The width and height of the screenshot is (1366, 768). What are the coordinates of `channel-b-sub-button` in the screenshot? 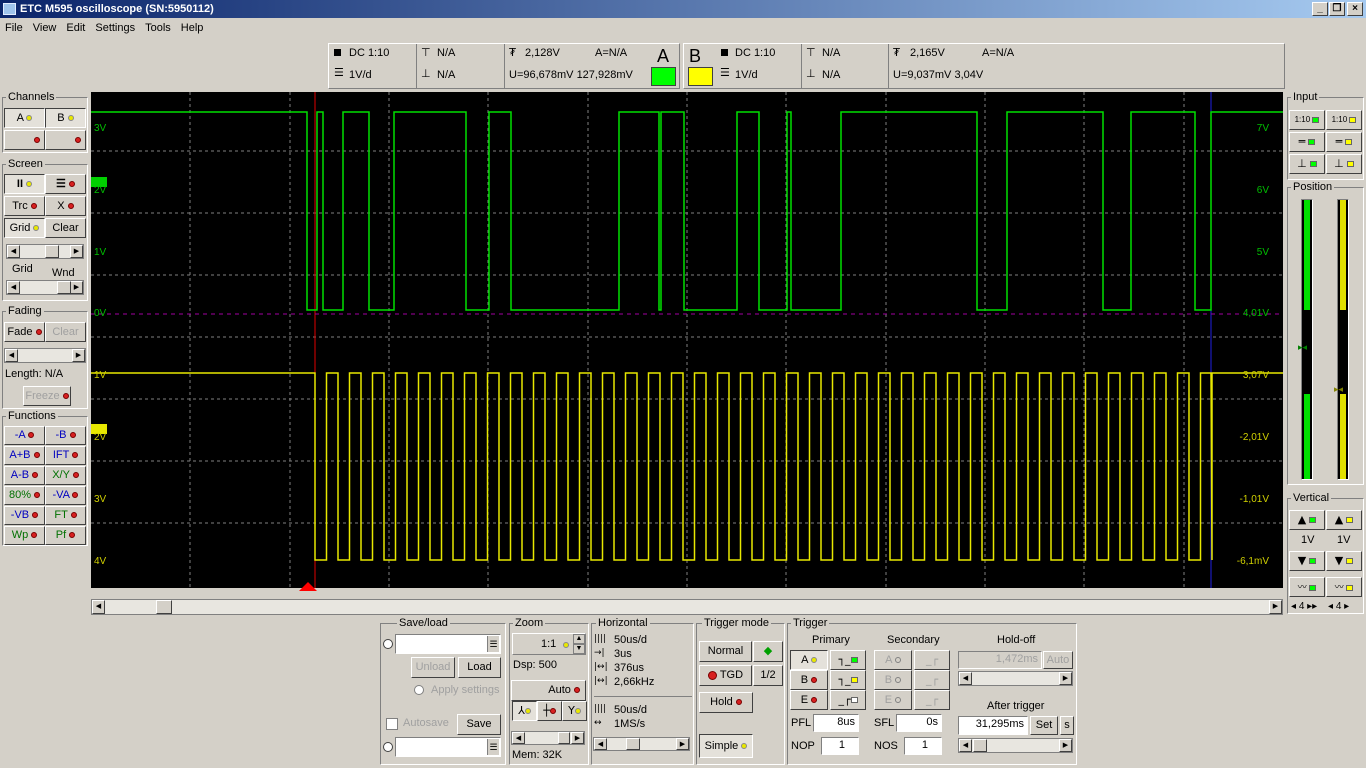 It's located at (65, 140).